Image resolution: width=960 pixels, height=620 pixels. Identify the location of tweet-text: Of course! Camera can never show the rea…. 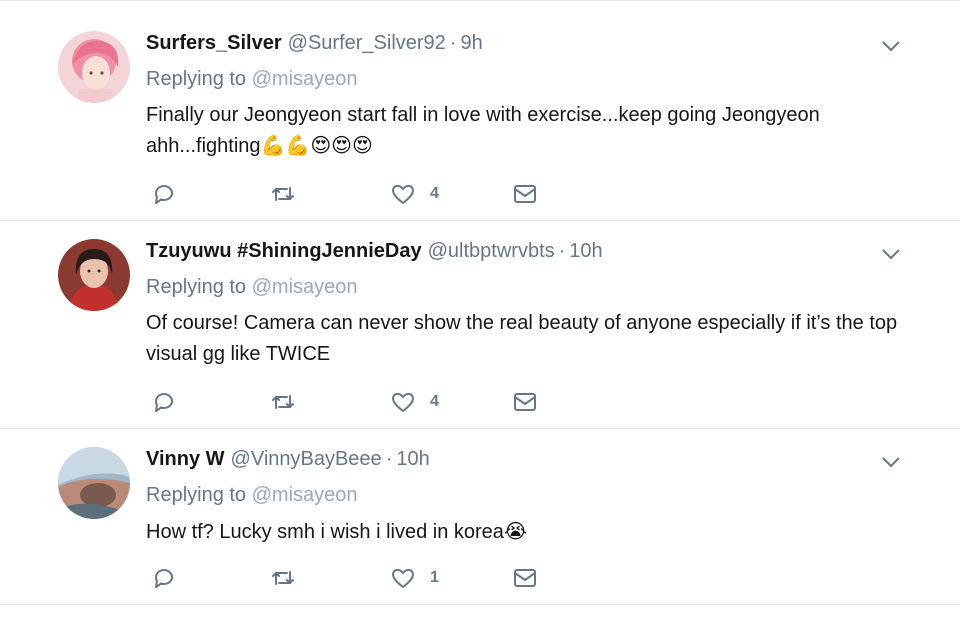
(531, 338).